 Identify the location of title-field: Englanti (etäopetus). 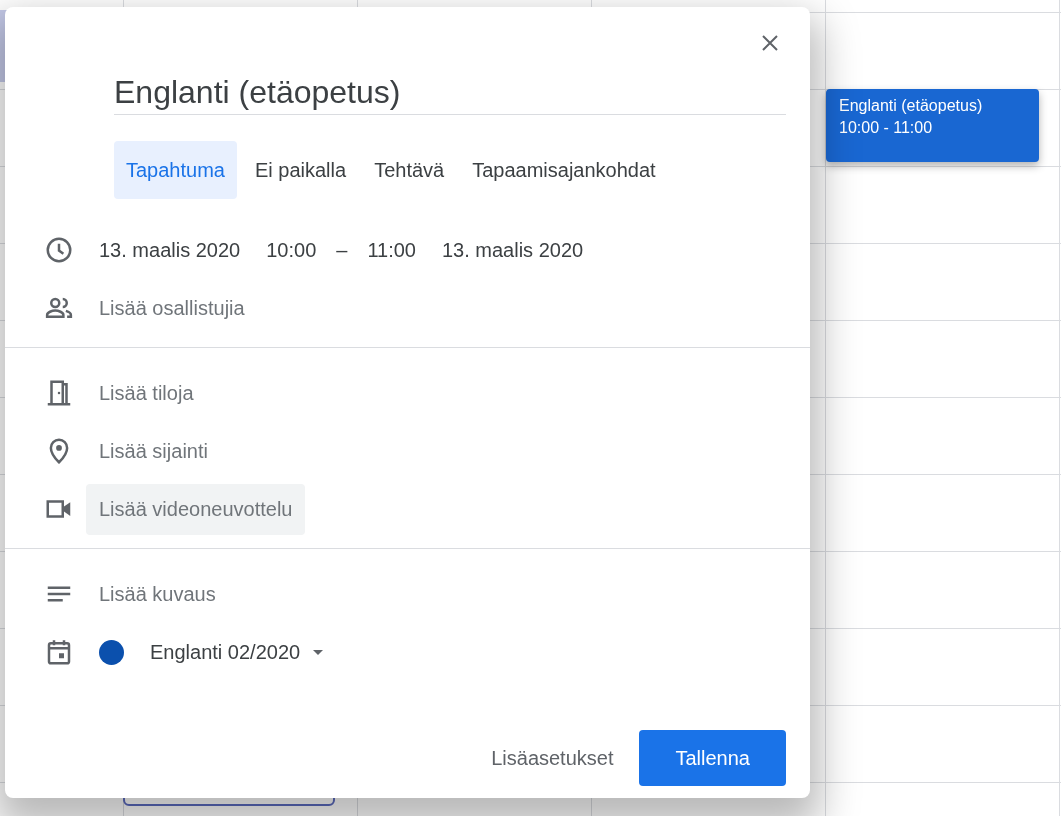
(450, 93).